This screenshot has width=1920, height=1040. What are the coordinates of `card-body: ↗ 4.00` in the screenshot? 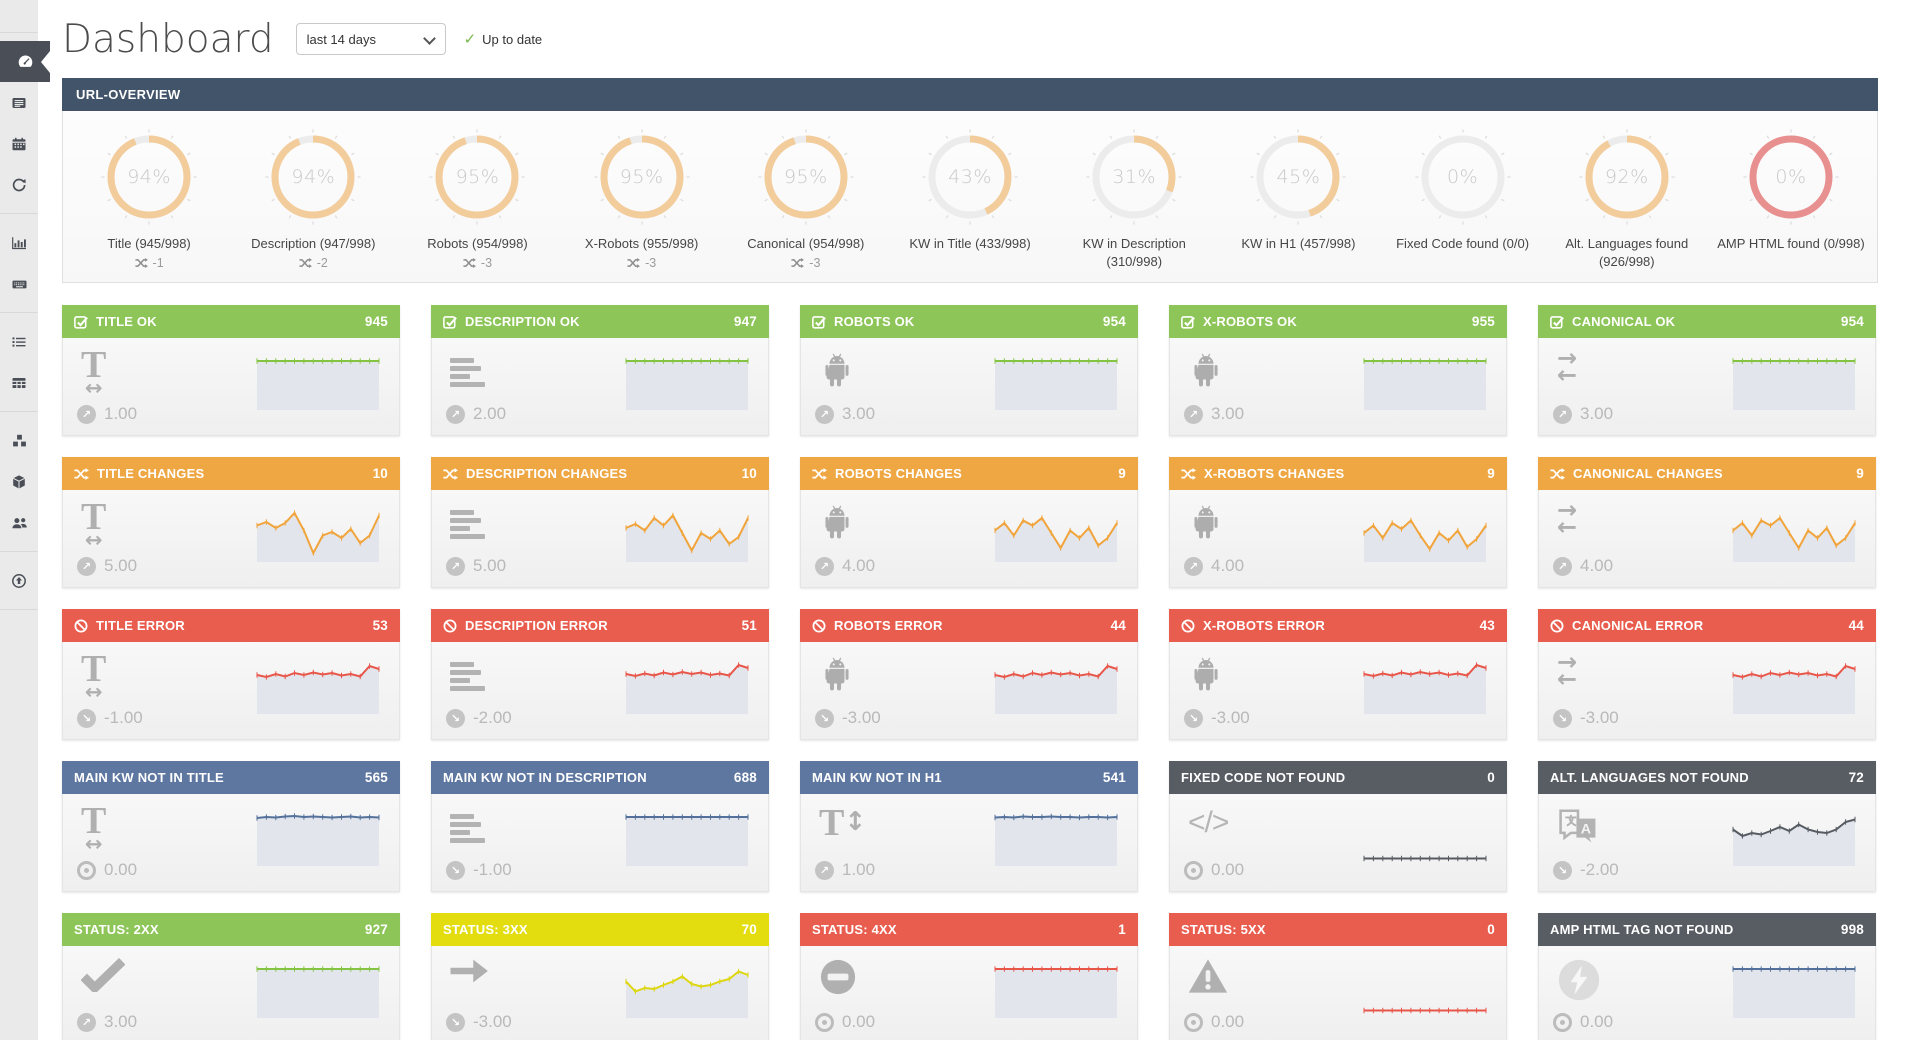 It's located at (969, 539).